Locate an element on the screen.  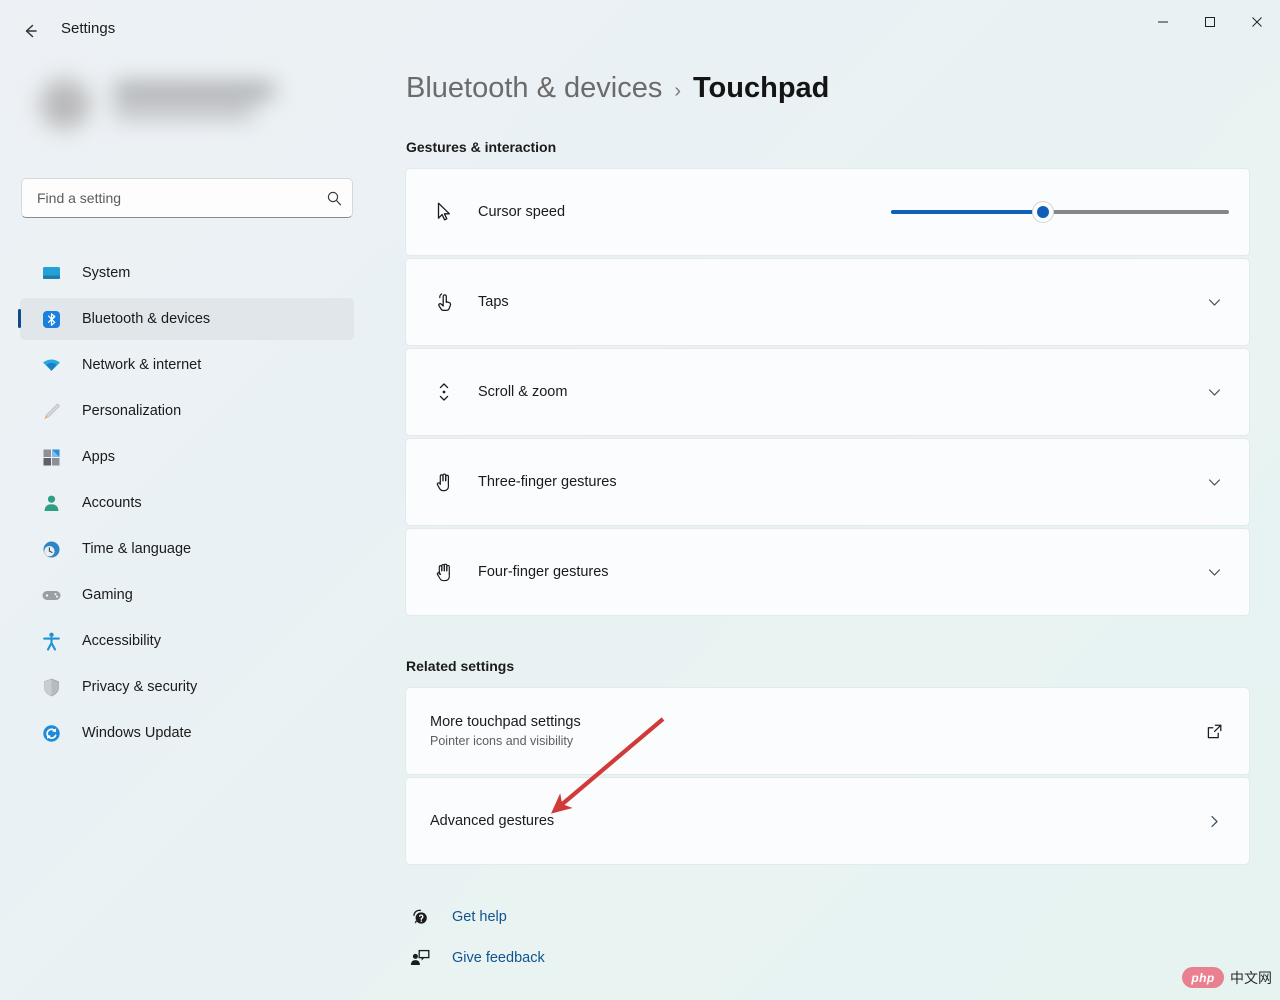
sidebar-item-privacy-security: Privacy & security is located at coordinates (187, 687).